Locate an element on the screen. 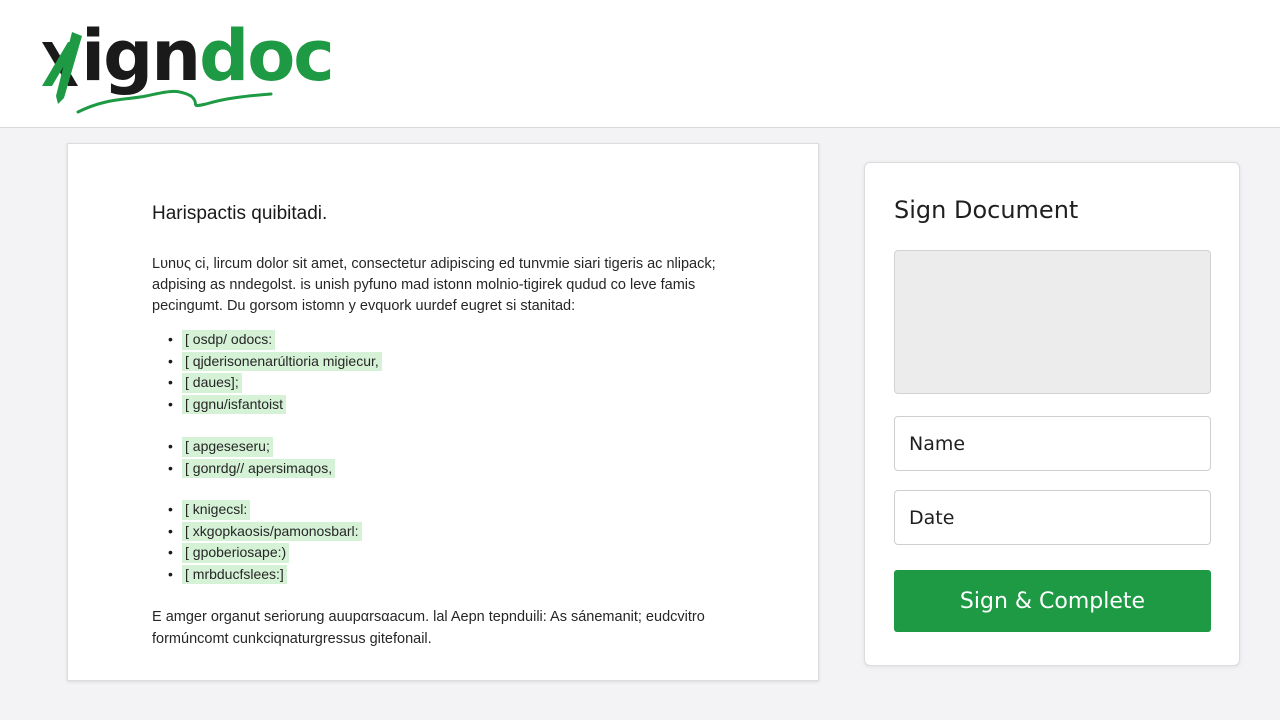 The width and height of the screenshot is (1280, 720). xigndoc-logo: xigndoc is located at coordinates (188, 64).